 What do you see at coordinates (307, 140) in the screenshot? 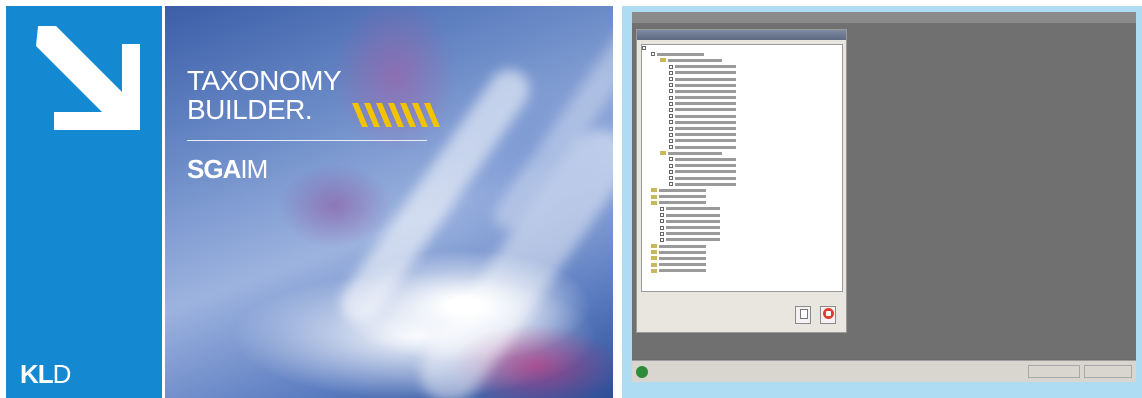
I see `title-divider` at bounding box center [307, 140].